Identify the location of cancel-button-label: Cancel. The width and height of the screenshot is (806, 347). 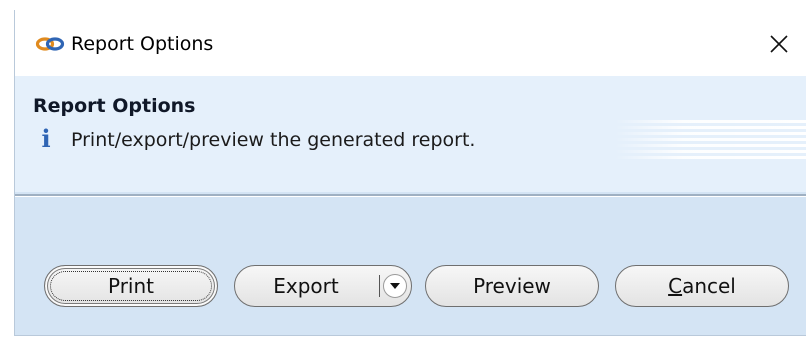
(702, 286).